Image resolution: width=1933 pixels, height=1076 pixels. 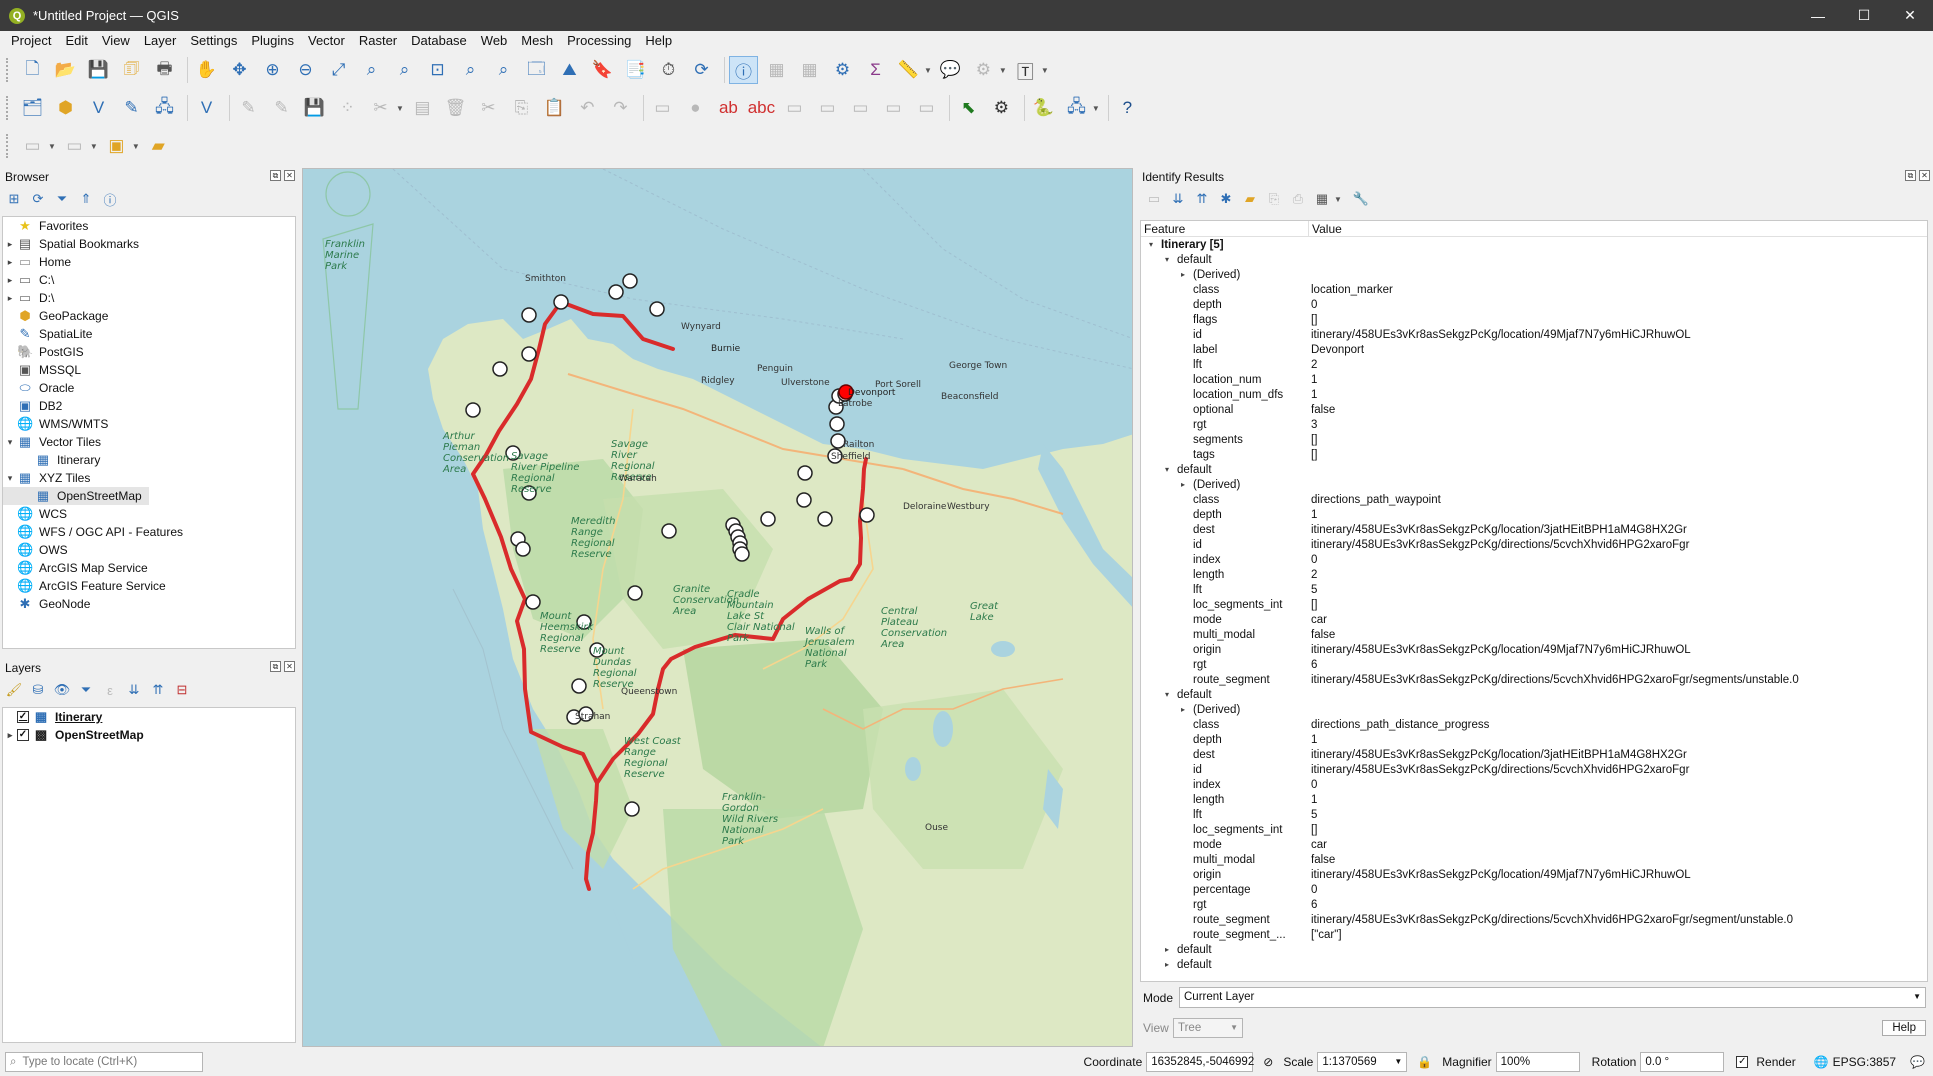 I want to click on browser-item-vector-tiles: ▾ ▦ Vector Tiles, so click(x=149, y=442).